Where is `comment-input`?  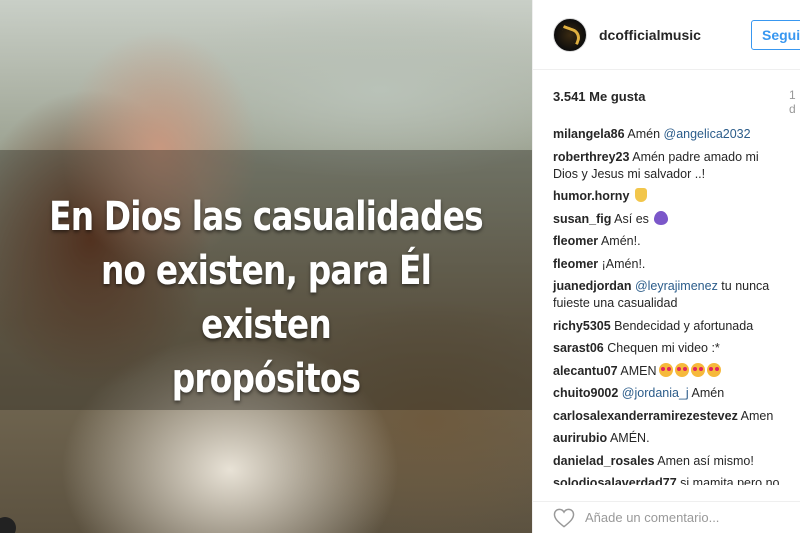 comment-input is located at coordinates (675, 517).